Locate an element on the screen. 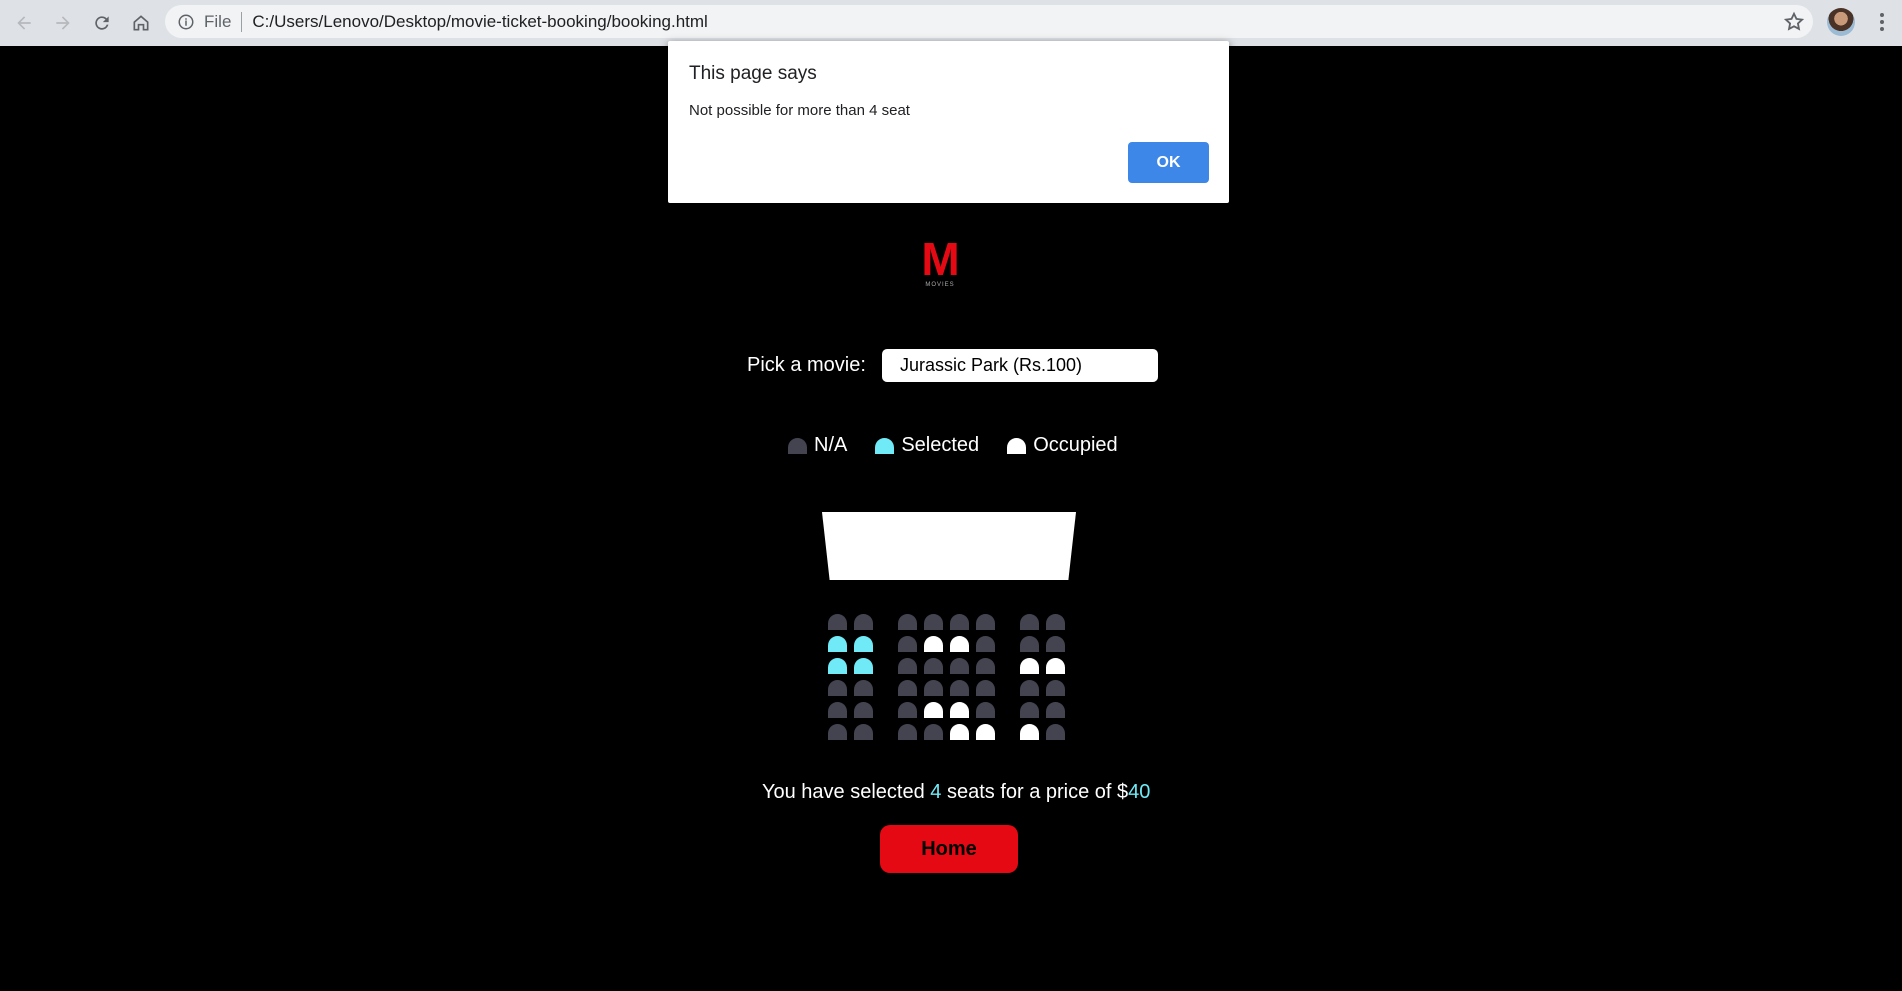  app-logo: M MOVIES is located at coordinates (940, 262).